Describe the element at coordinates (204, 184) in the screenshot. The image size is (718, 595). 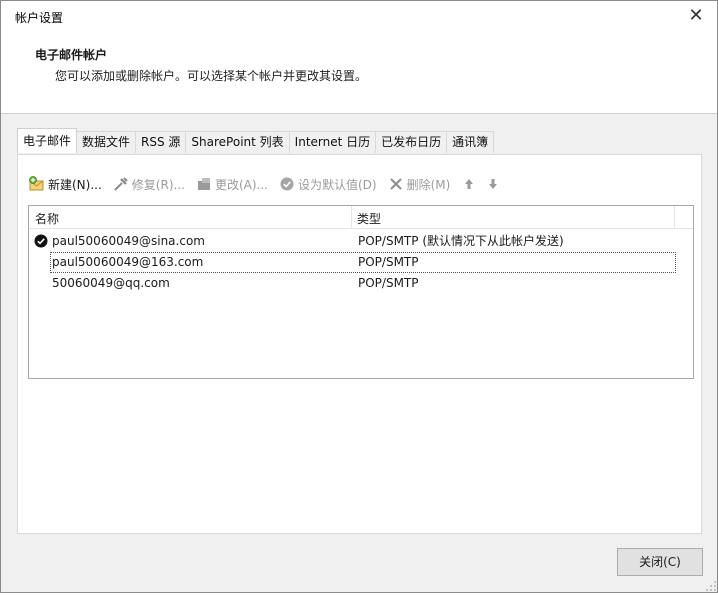
I see `change-account-icon` at that location.